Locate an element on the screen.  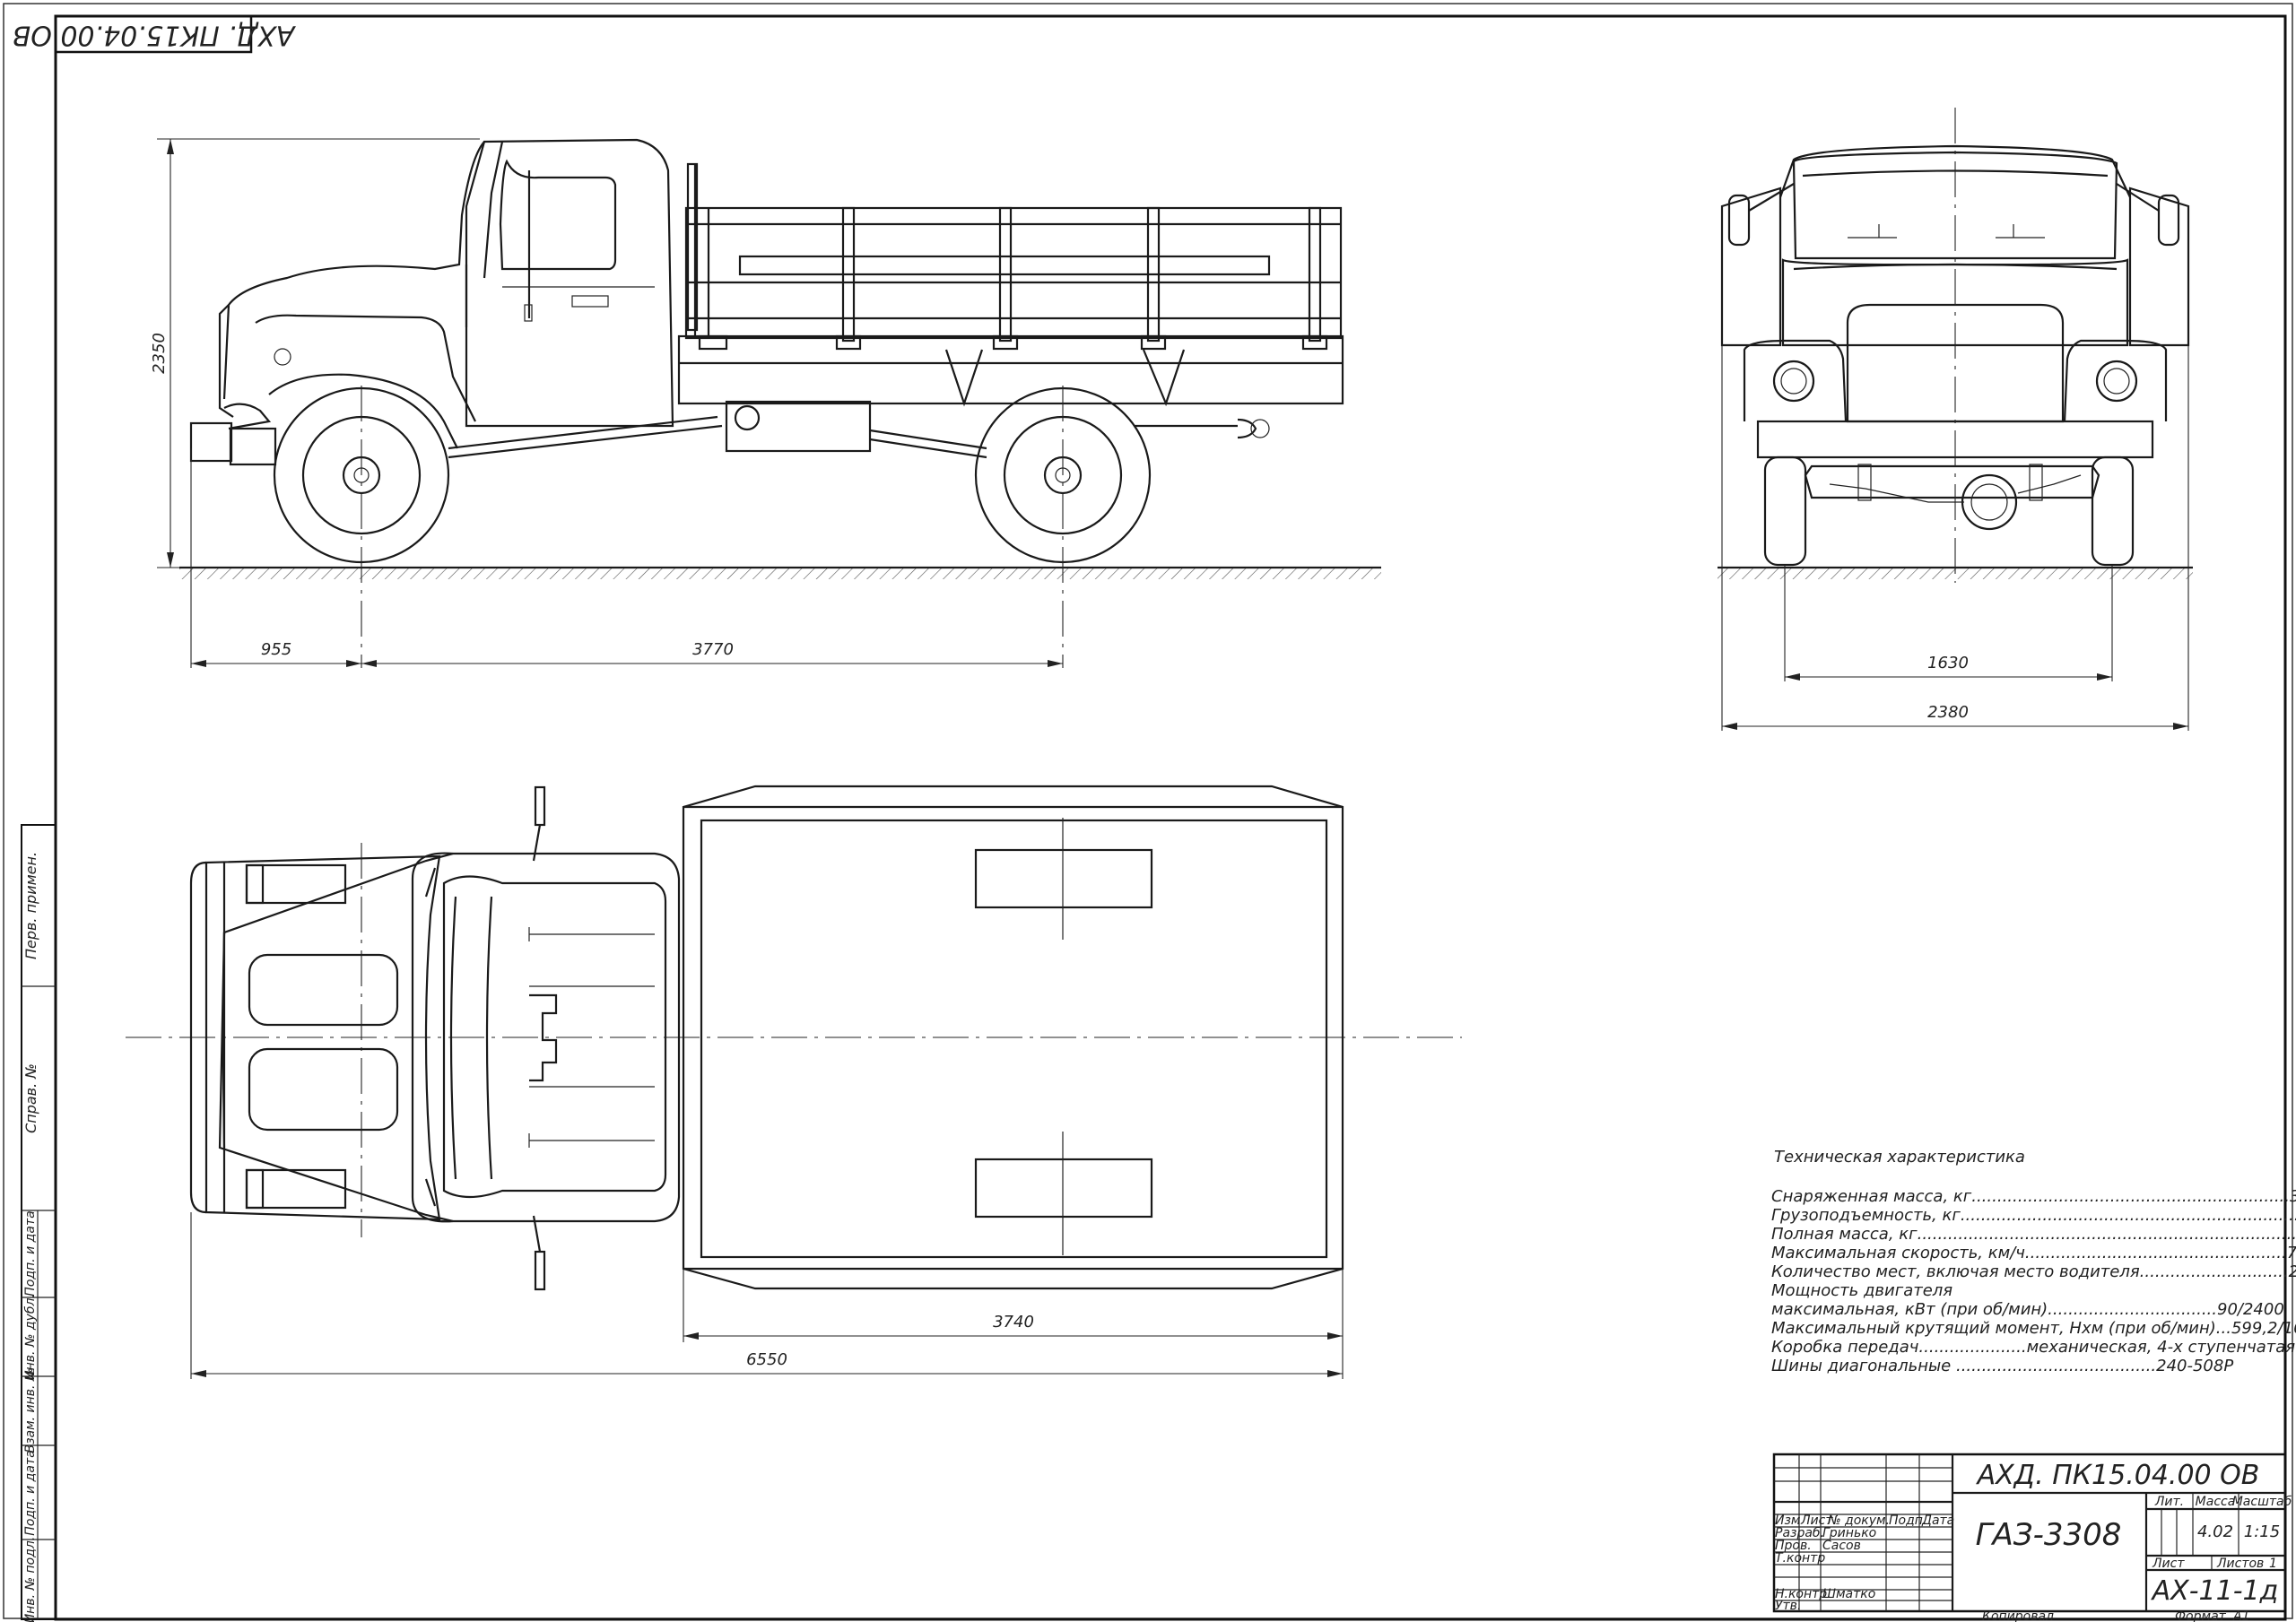
stamp-podp-data-2: Подп. и дата is located at coordinates (30, 1492).